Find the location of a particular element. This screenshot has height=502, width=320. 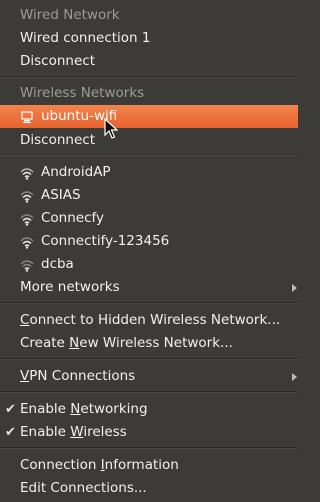

network-label: dcba is located at coordinates (57, 264).